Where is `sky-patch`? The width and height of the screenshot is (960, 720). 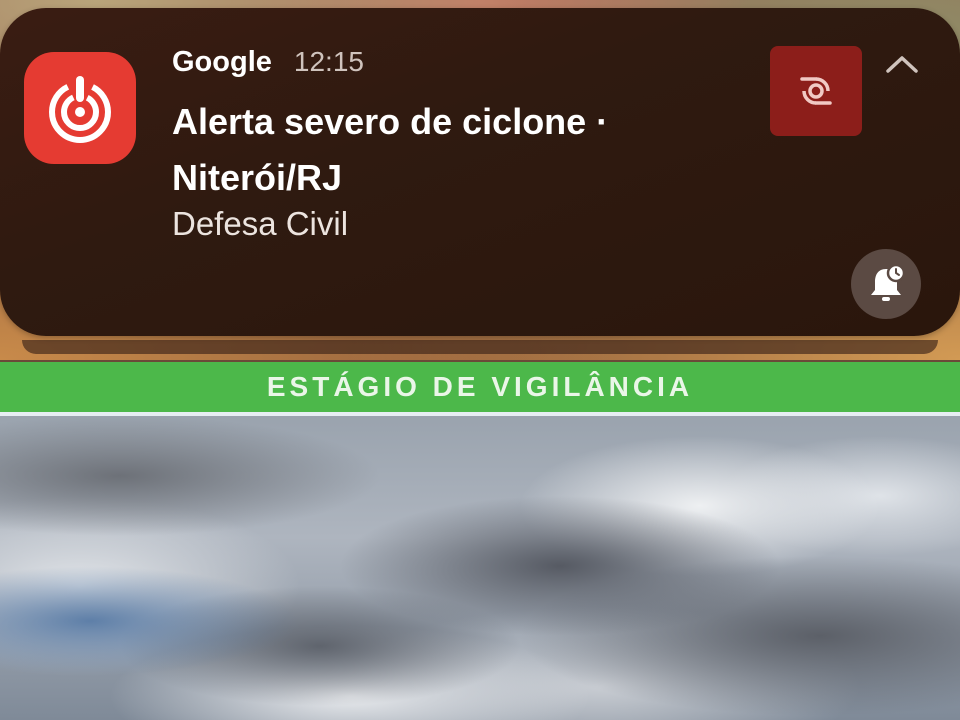 sky-patch is located at coordinates (150, 621).